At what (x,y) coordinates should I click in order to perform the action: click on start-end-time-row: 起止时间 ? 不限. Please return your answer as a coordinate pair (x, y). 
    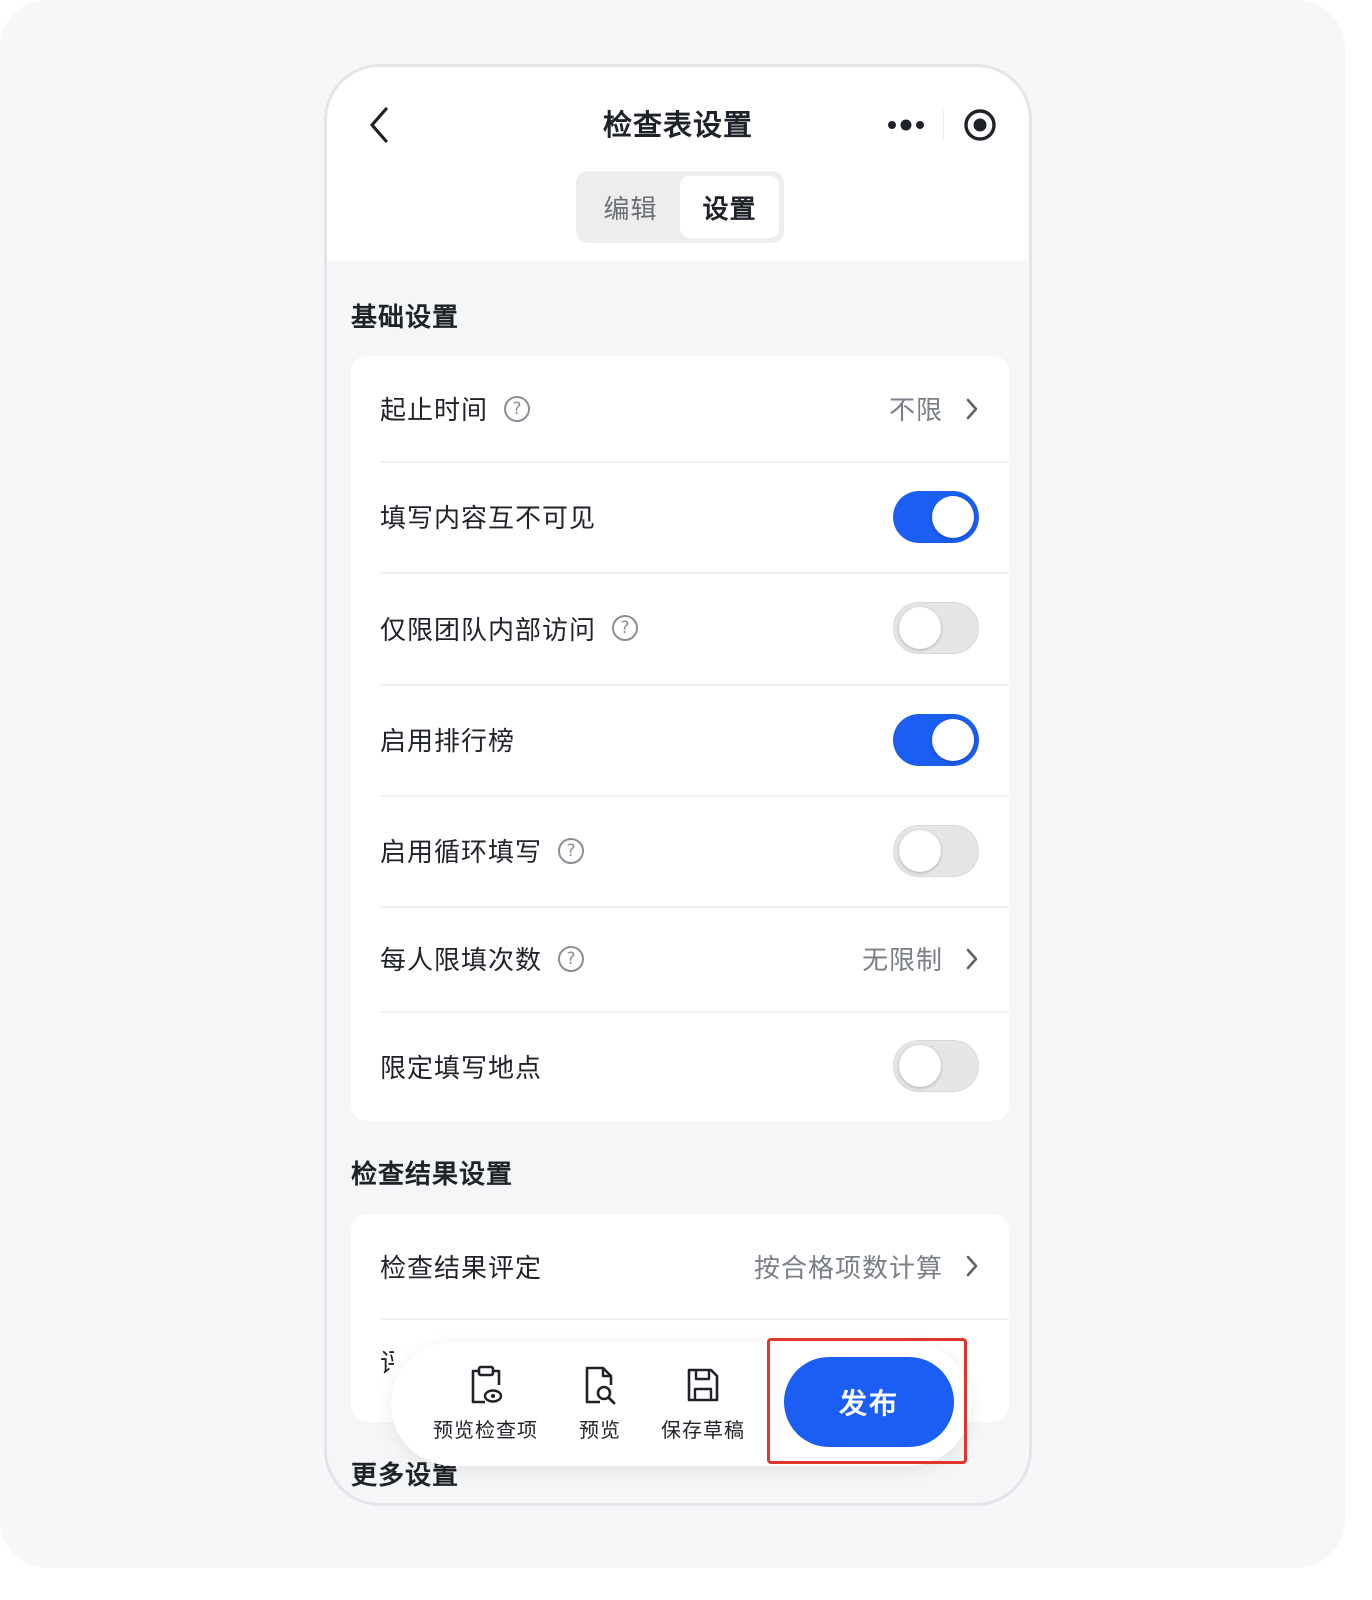
    Looking at the image, I should click on (680, 408).